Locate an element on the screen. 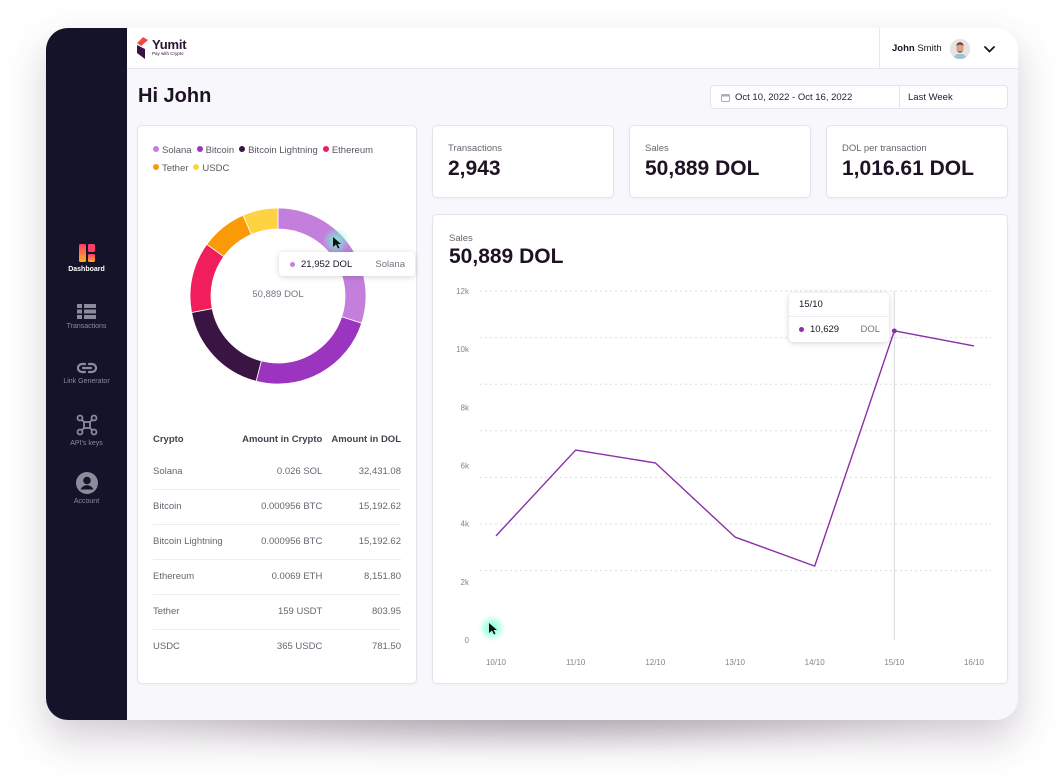 Image resolution: width=1064 pixels, height=784 pixels. logo: Yumit Pay with Crypto is located at coordinates (162, 48).